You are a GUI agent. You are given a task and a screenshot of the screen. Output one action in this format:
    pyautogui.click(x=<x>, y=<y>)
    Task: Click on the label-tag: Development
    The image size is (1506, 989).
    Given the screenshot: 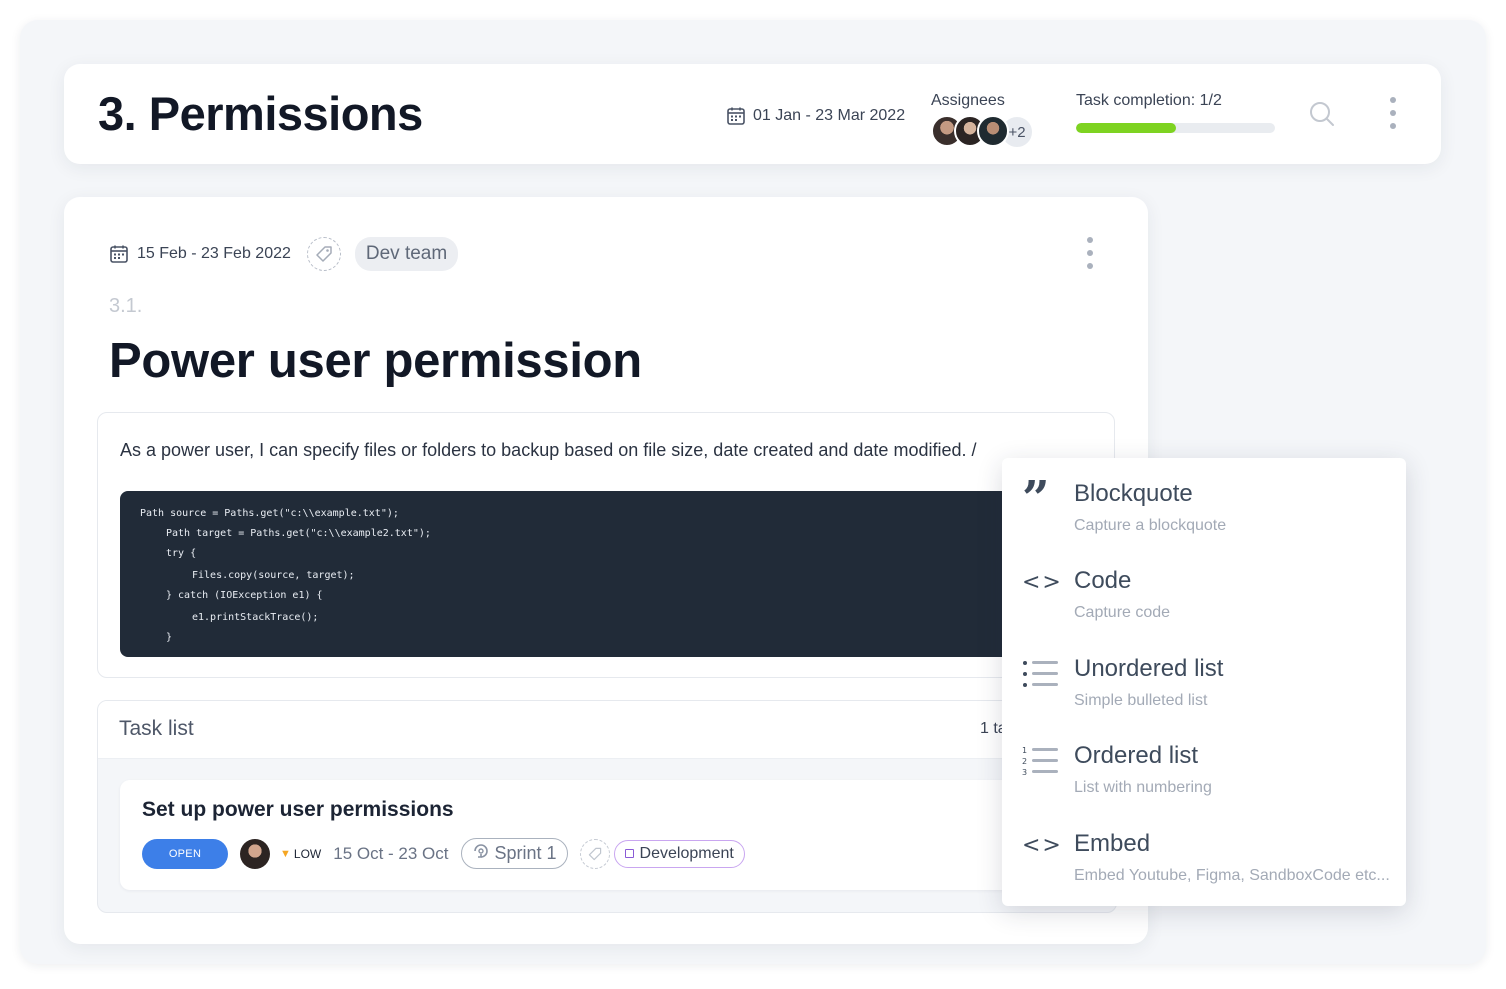 What is the action you would take?
    pyautogui.click(x=679, y=853)
    